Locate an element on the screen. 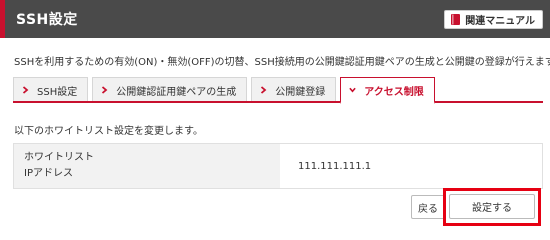  form-intro: 以下のホワイトリスト設定を変更します。 is located at coordinates (108, 131).